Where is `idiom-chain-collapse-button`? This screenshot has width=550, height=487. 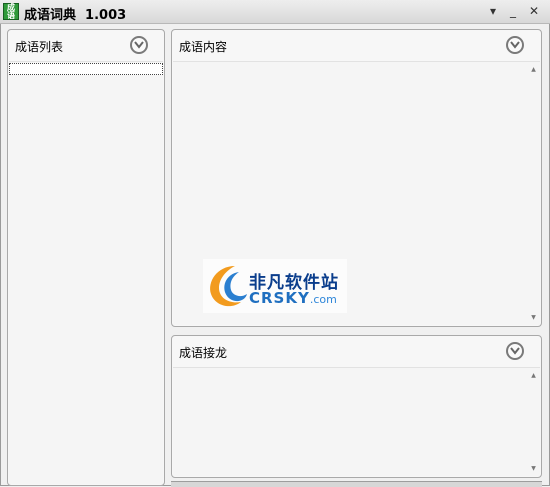 idiom-chain-collapse-button is located at coordinates (515, 351).